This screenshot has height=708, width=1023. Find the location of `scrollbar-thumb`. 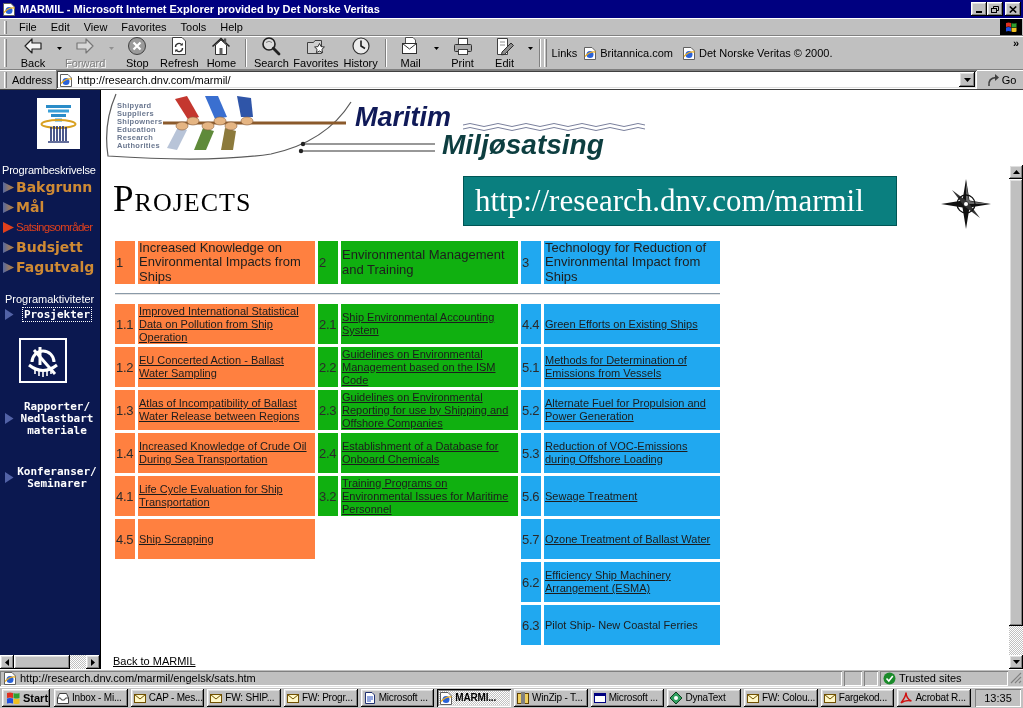

scrollbar-thumb is located at coordinates (42, 662).